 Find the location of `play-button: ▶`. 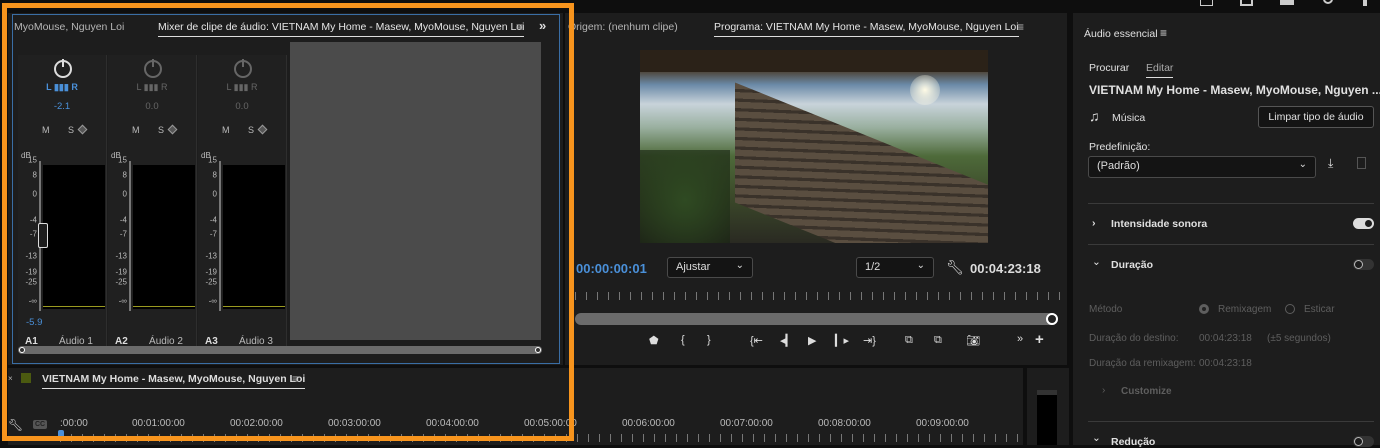

play-button: ▶ is located at coordinates (812, 340).